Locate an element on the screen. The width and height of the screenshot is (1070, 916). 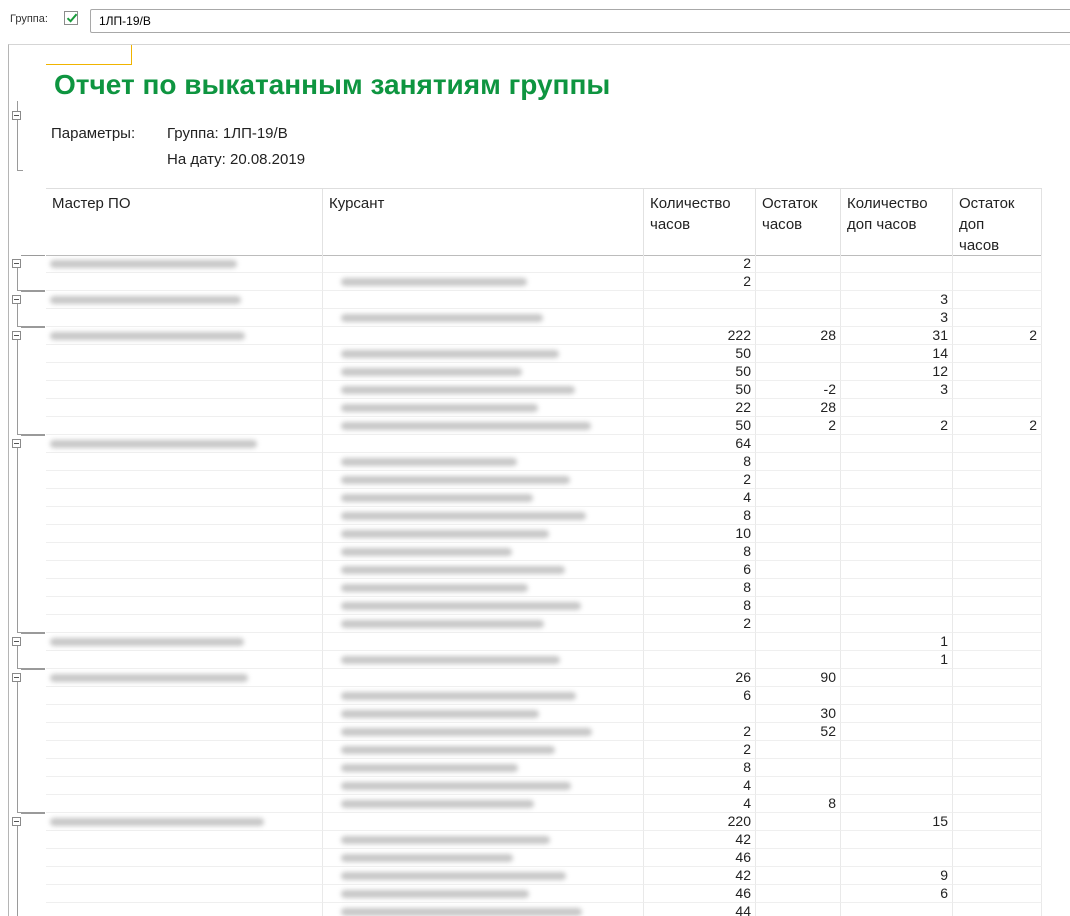
cadet-row: 50 -2 3 is located at coordinates (539, 390).